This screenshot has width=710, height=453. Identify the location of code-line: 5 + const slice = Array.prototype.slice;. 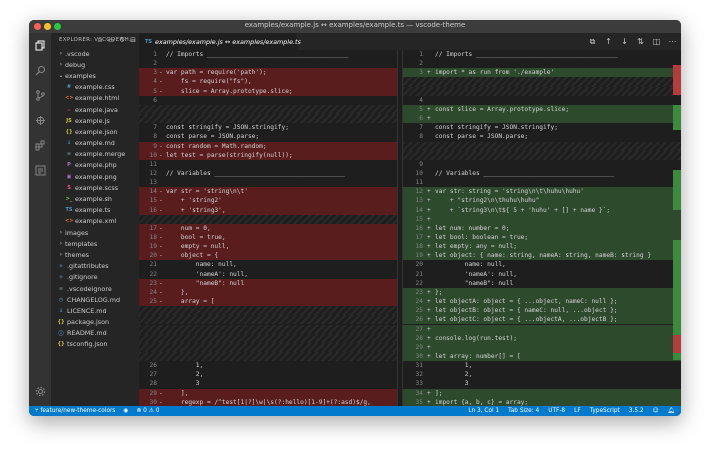
(542, 109).